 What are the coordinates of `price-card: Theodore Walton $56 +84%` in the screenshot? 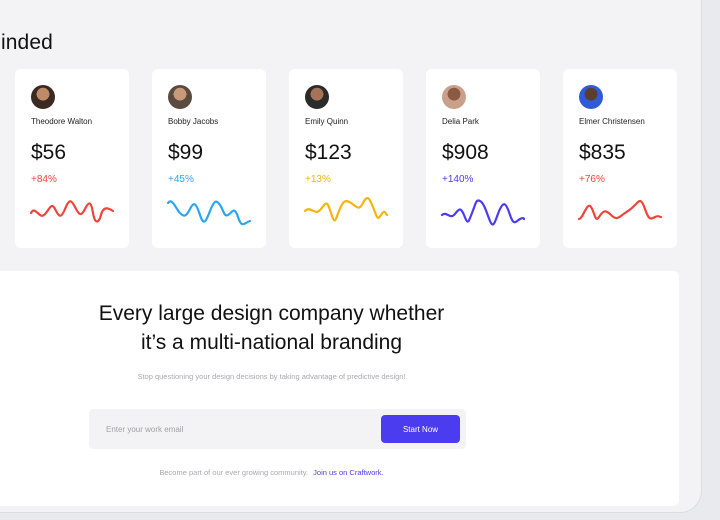 It's located at (72, 158).